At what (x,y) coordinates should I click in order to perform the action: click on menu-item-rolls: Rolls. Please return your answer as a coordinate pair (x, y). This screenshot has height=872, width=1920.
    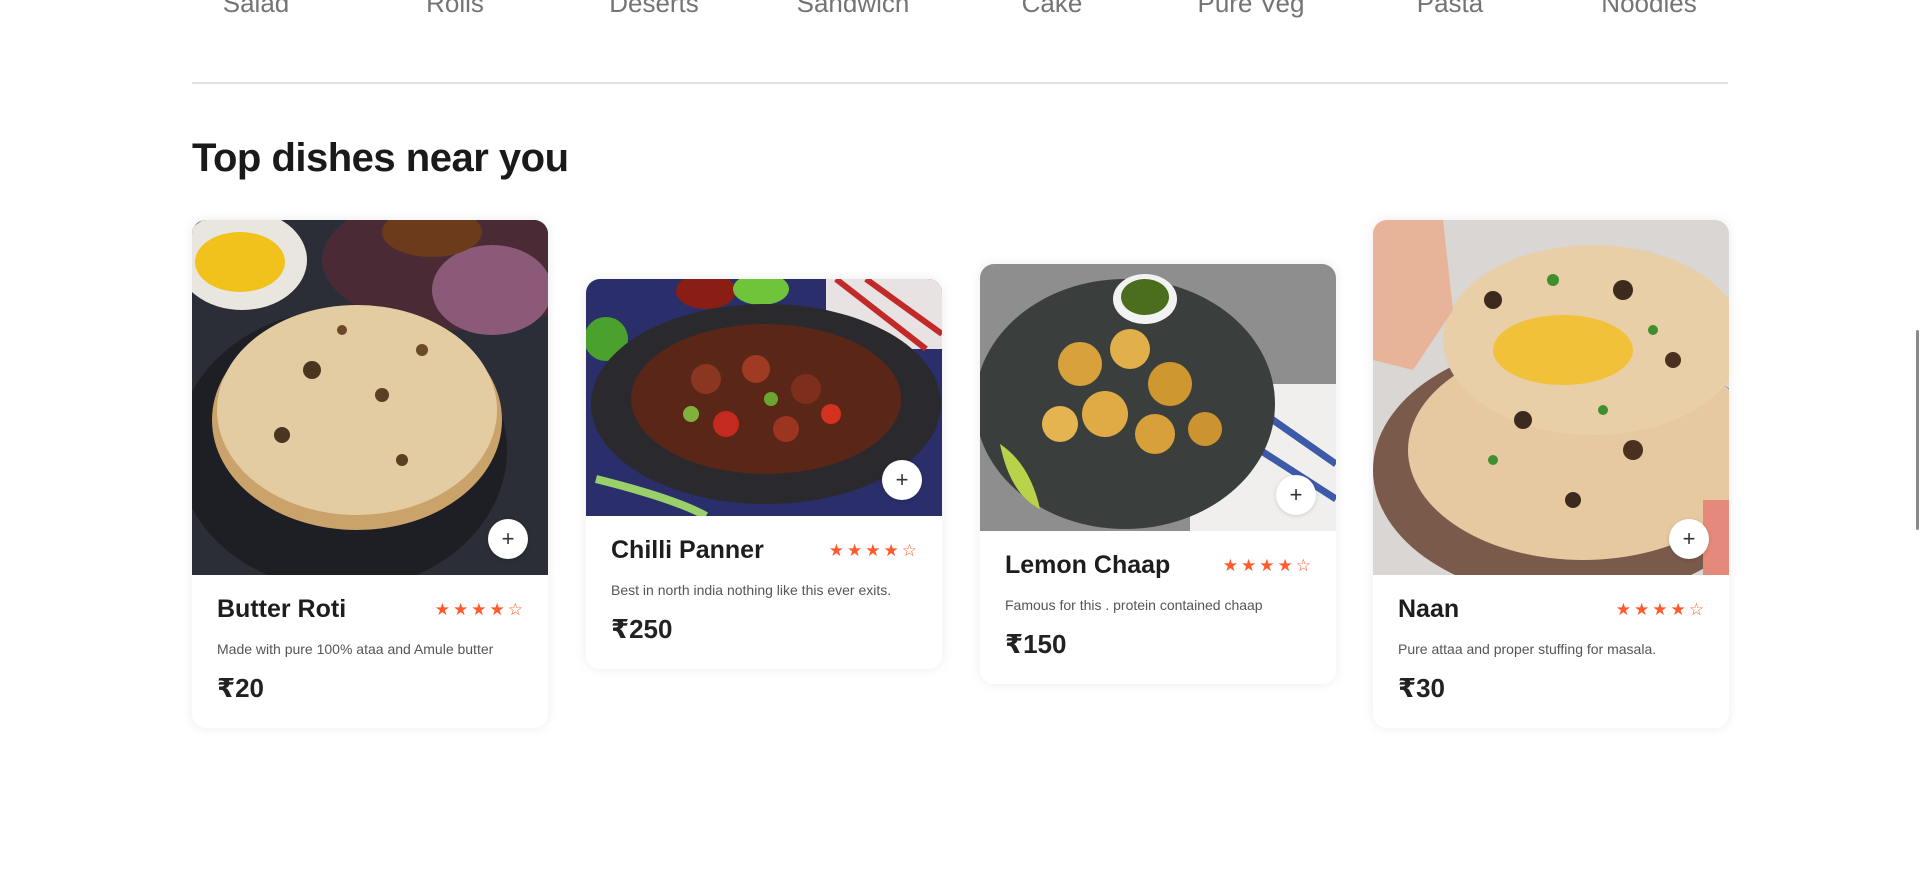
    Looking at the image, I should click on (455, 9).